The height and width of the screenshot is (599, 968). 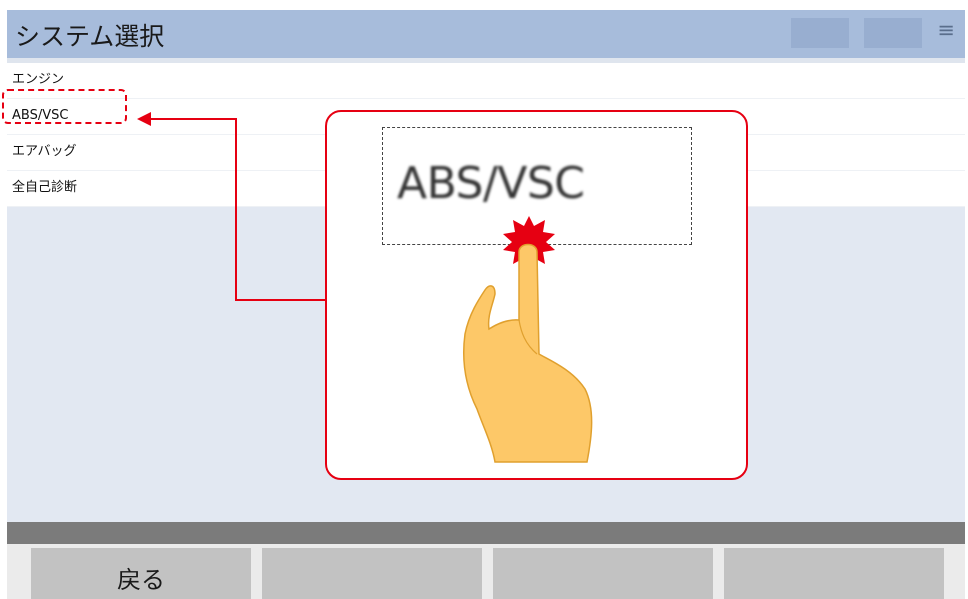 I want to click on zoomed-item-label: ABS/VSC, so click(x=491, y=183).